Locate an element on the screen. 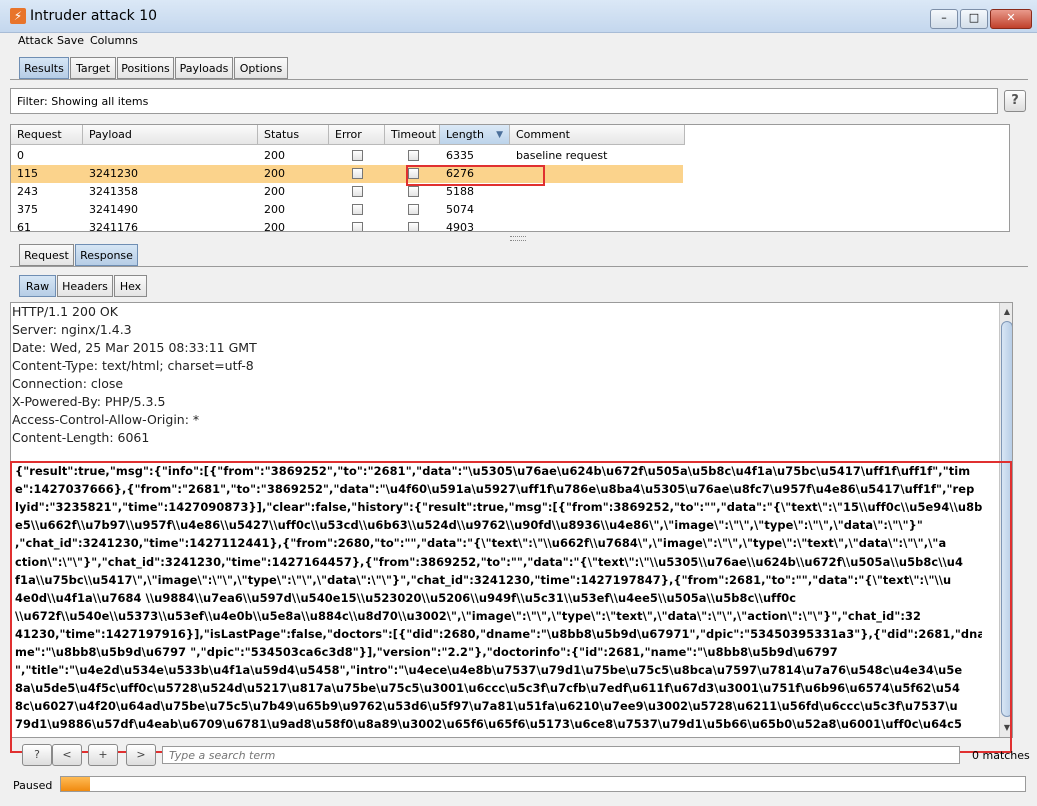  column-header-length-label: Length is located at coordinates (465, 134).